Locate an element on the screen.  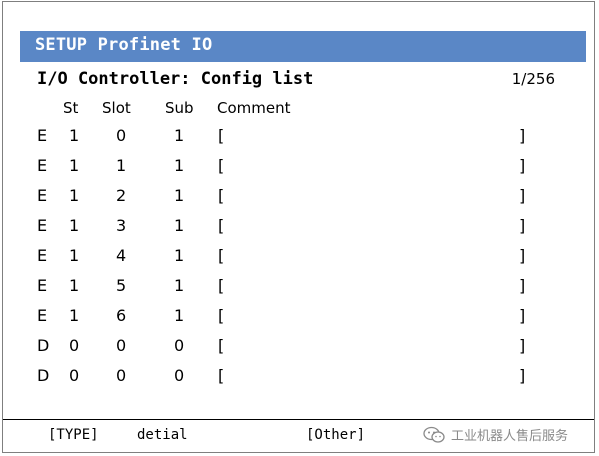
row-slot: 6 is located at coordinates (121, 315).